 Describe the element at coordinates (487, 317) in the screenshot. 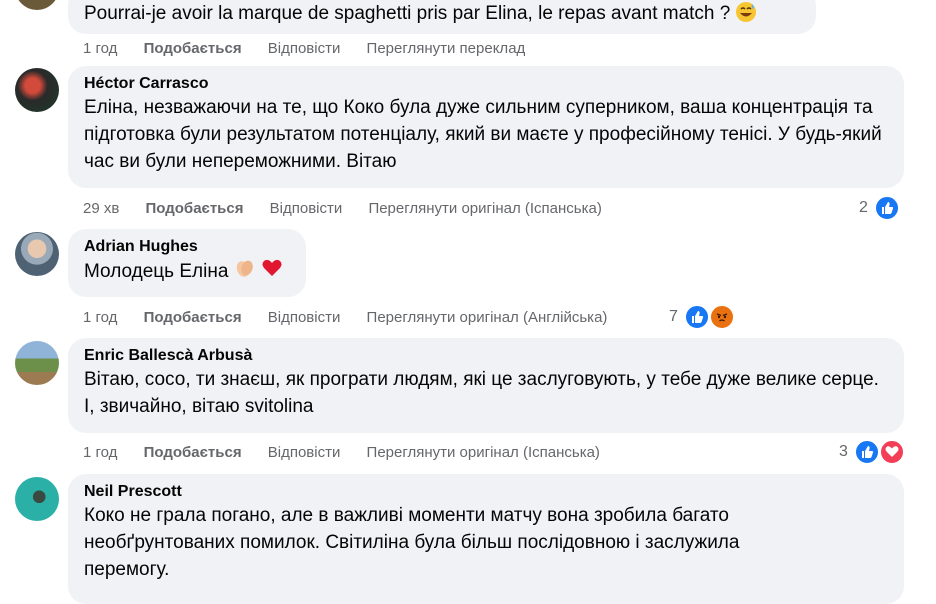

I see `see-original-link: Переглянути оригінал (Англійська)` at that location.